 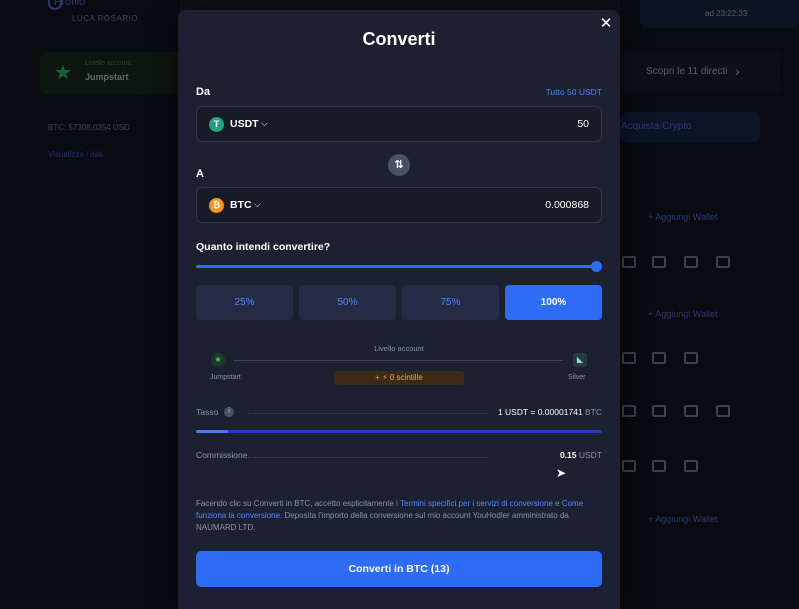 What do you see at coordinates (222, 455) in the screenshot?
I see `fee-label: Commissione` at bounding box center [222, 455].